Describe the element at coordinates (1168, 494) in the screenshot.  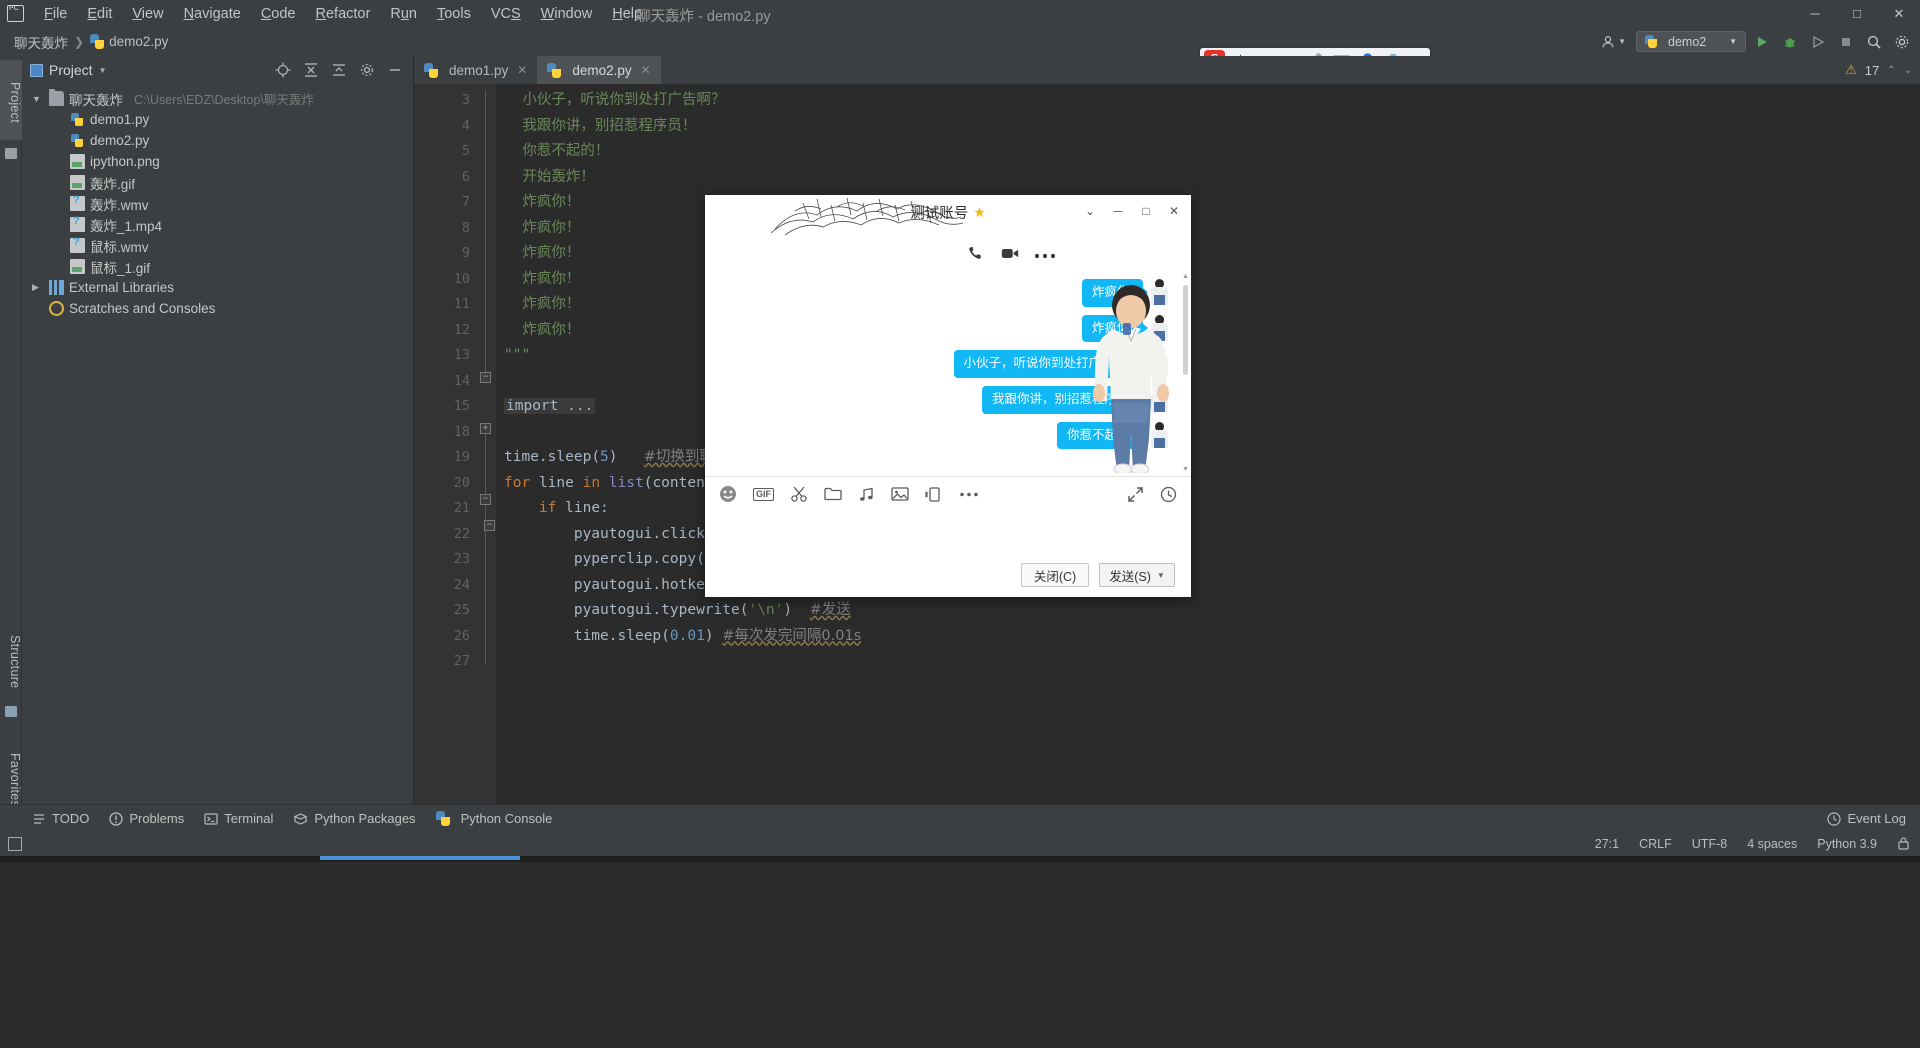
I see `history-icon` at that location.